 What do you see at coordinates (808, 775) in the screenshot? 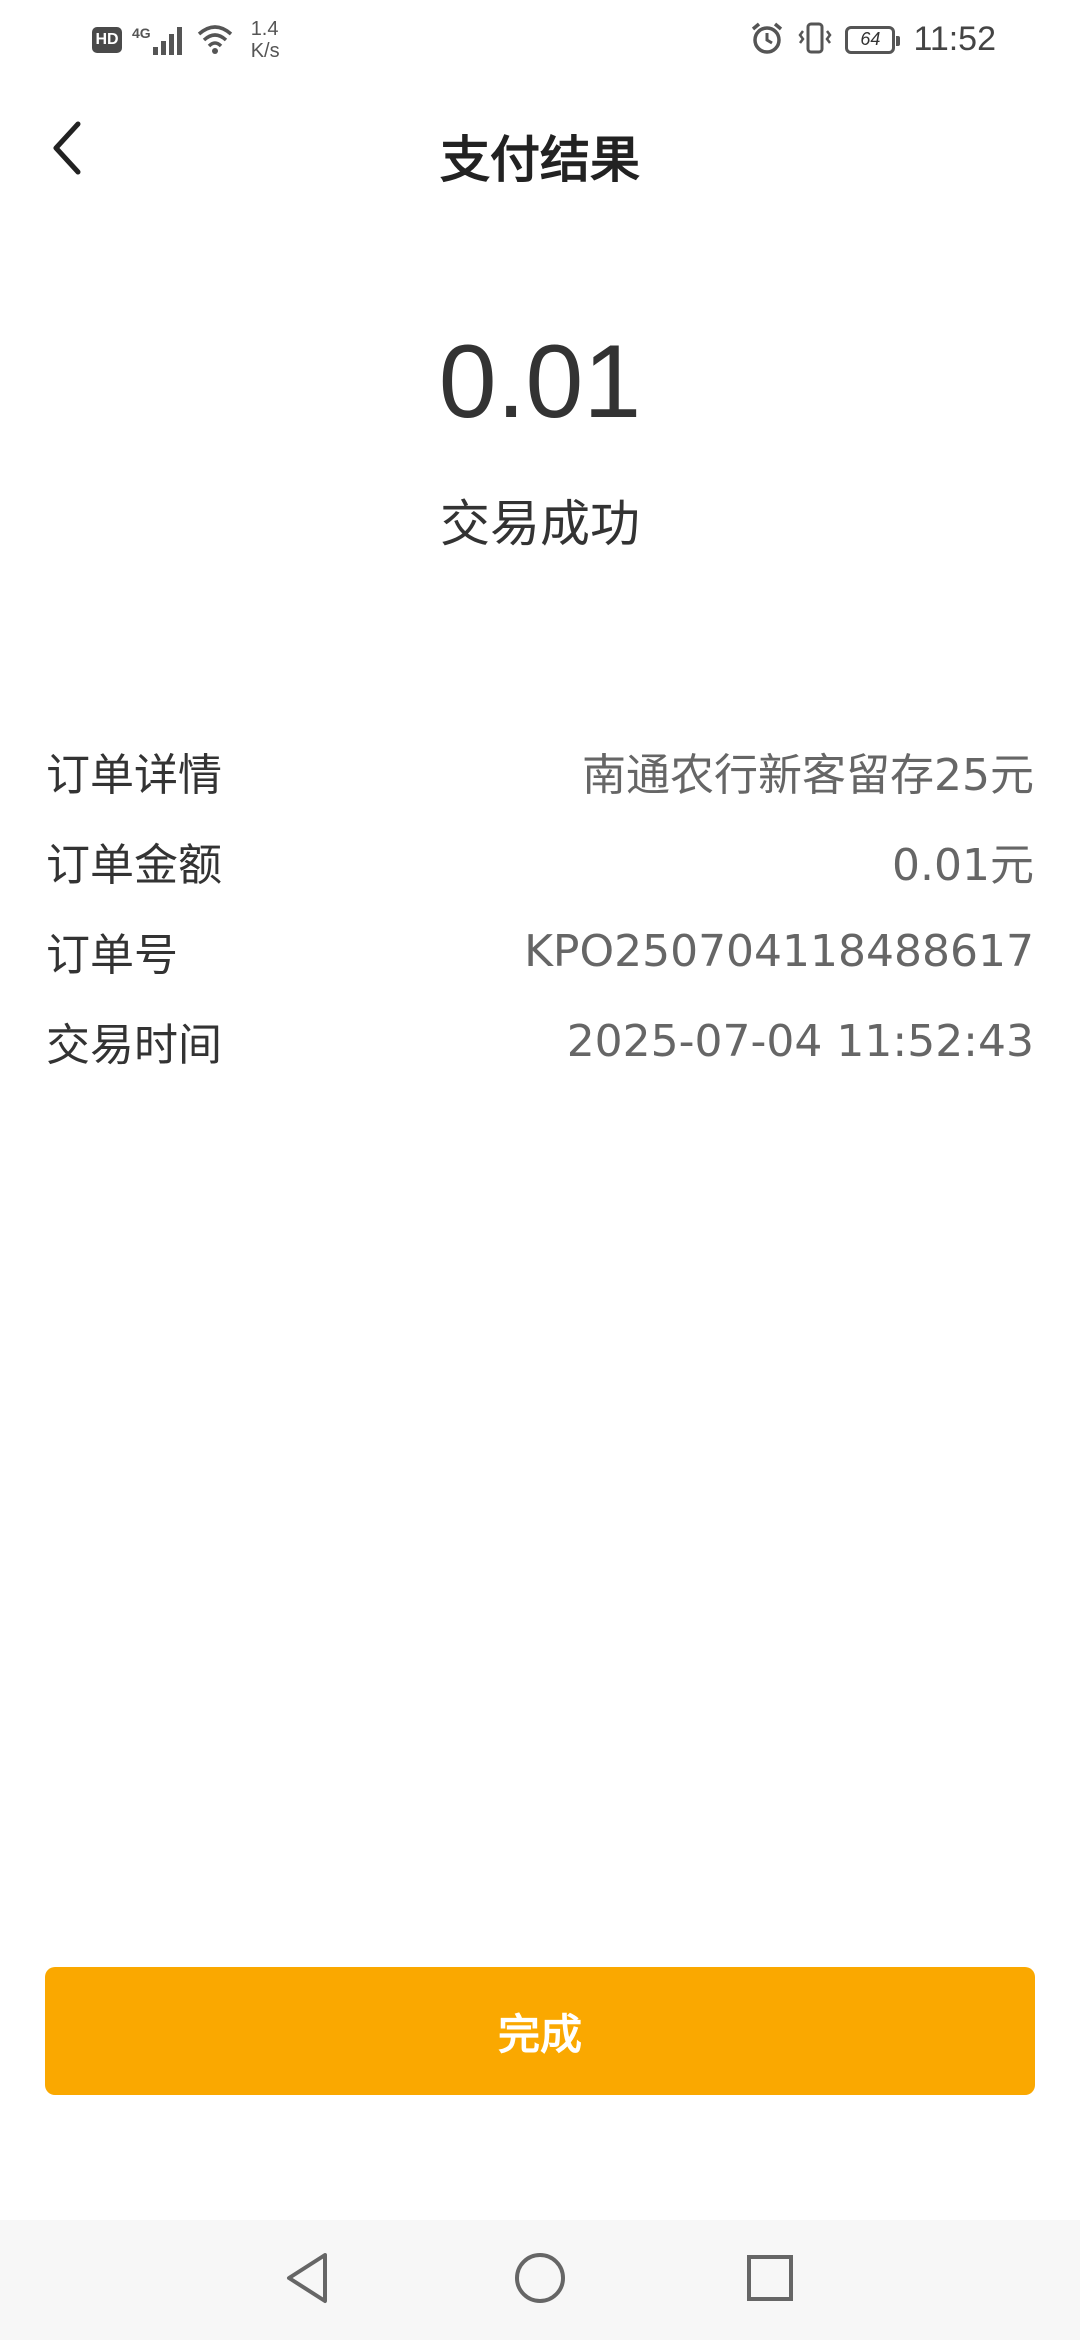
I see `detail-value: 南通农行新客留存25元` at bounding box center [808, 775].